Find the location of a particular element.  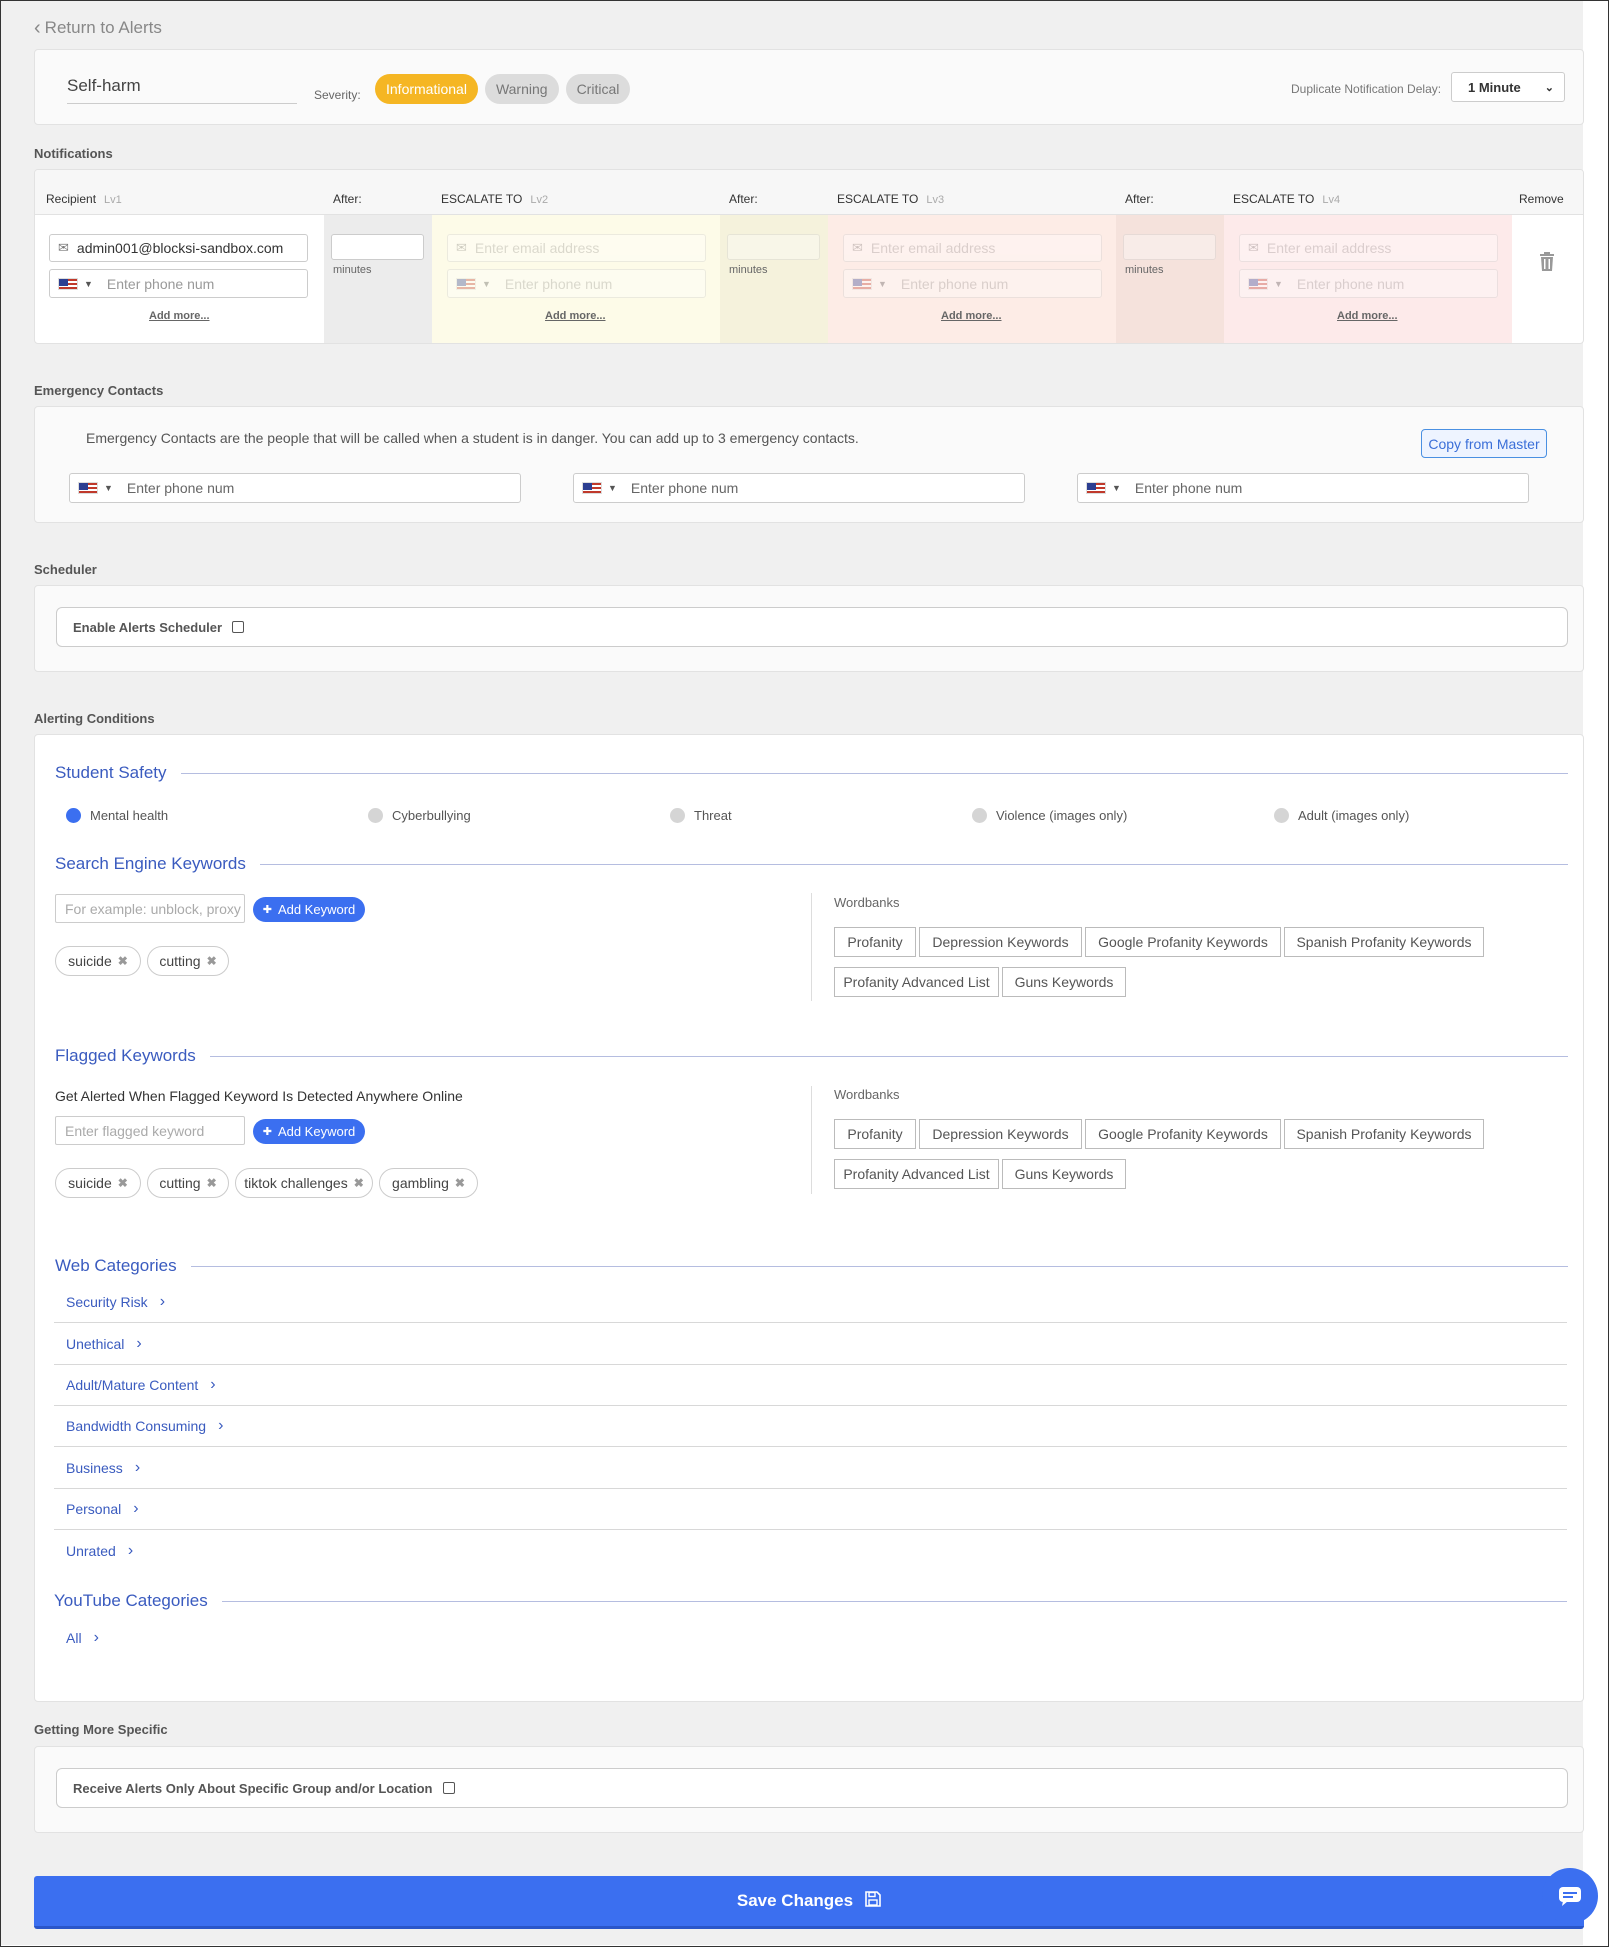

wordbank-google-profanity: Google Profanity Keywords is located at coordinates (1183, 942).